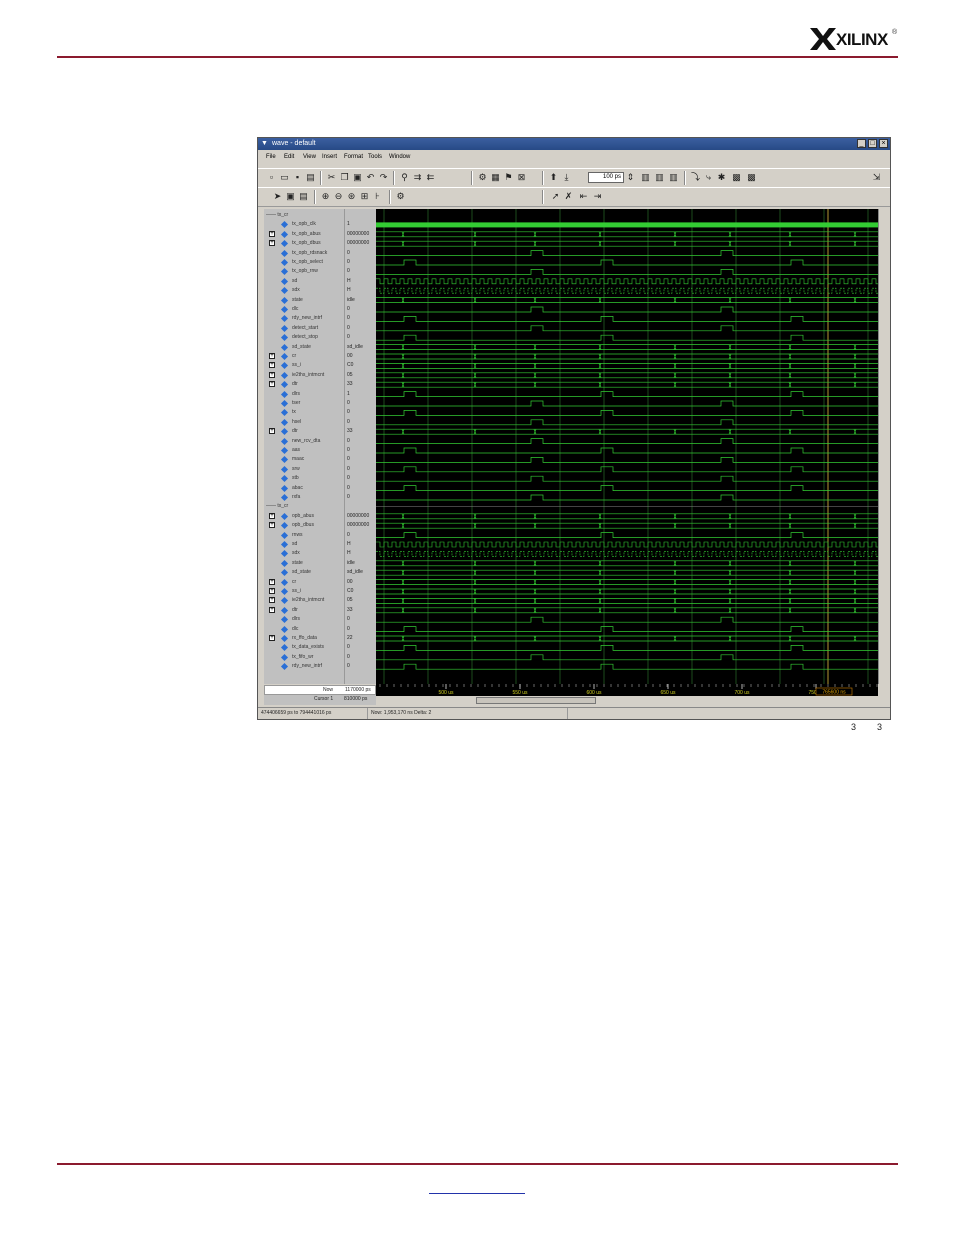 This screenshot has height=1235, width=954. What do you see at coordinates (364, 196) in the screenshot?
I see `zoom-cursor-icon: ⊞` at bounding box center [364, 196].